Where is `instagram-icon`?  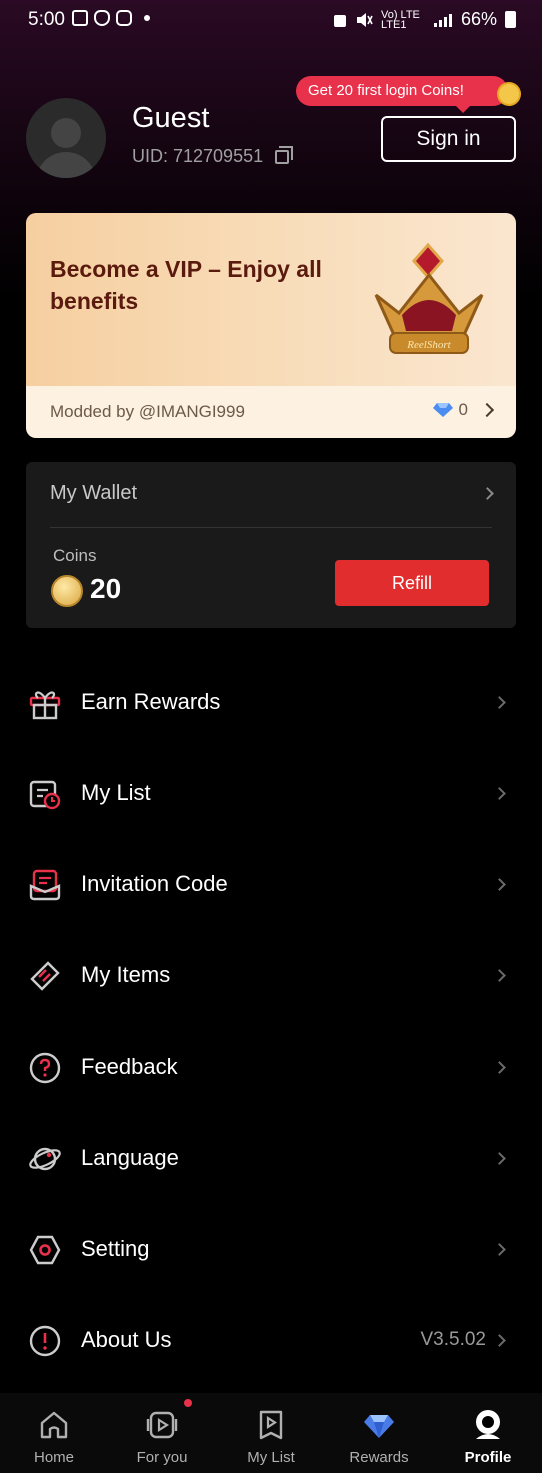
instagram-icon is located at coordinates (124, 18).